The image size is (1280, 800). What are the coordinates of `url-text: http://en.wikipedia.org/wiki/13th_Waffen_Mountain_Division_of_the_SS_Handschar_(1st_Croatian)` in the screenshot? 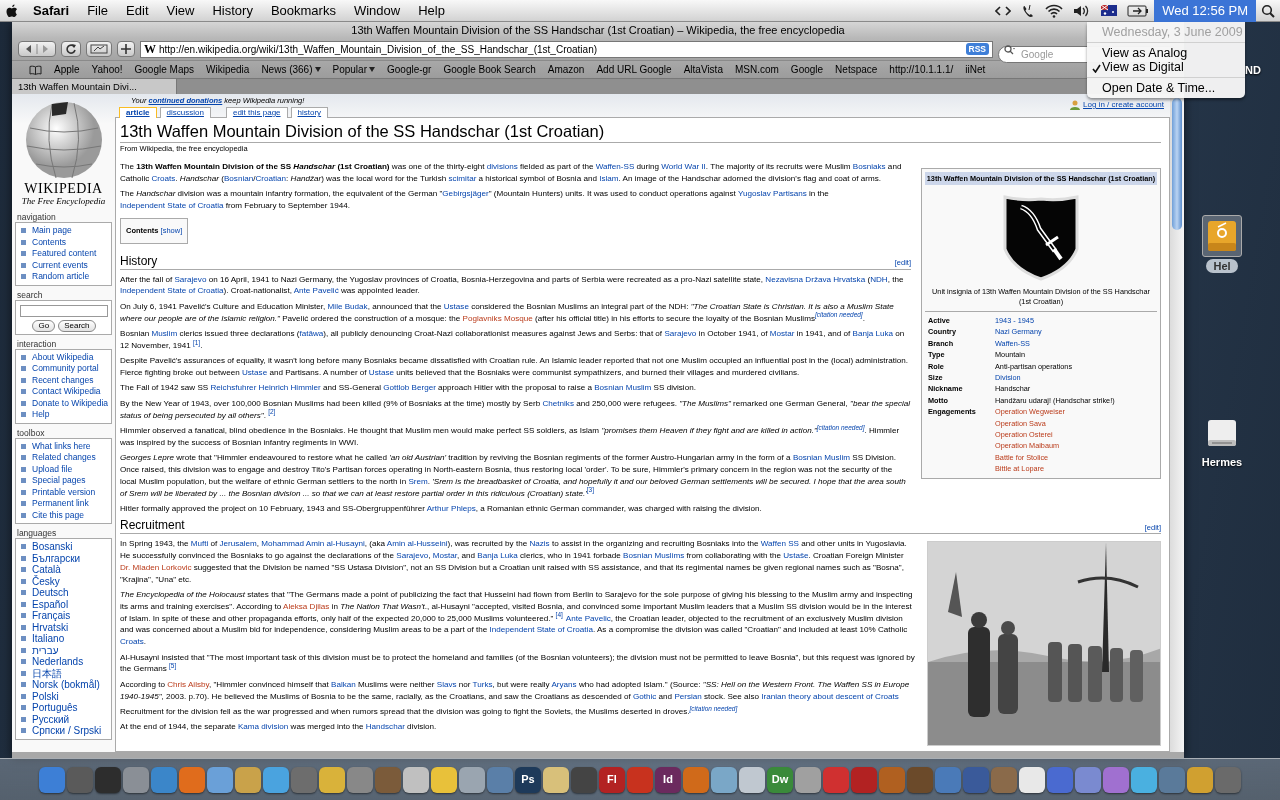 It's located at (378, 49).